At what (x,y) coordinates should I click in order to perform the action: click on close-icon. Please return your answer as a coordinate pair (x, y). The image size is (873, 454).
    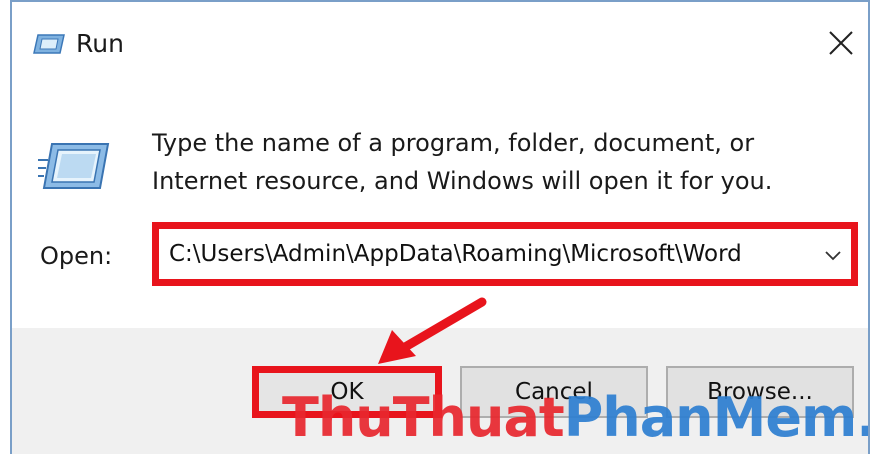
    Looking at the image, I should click on (841, 43).